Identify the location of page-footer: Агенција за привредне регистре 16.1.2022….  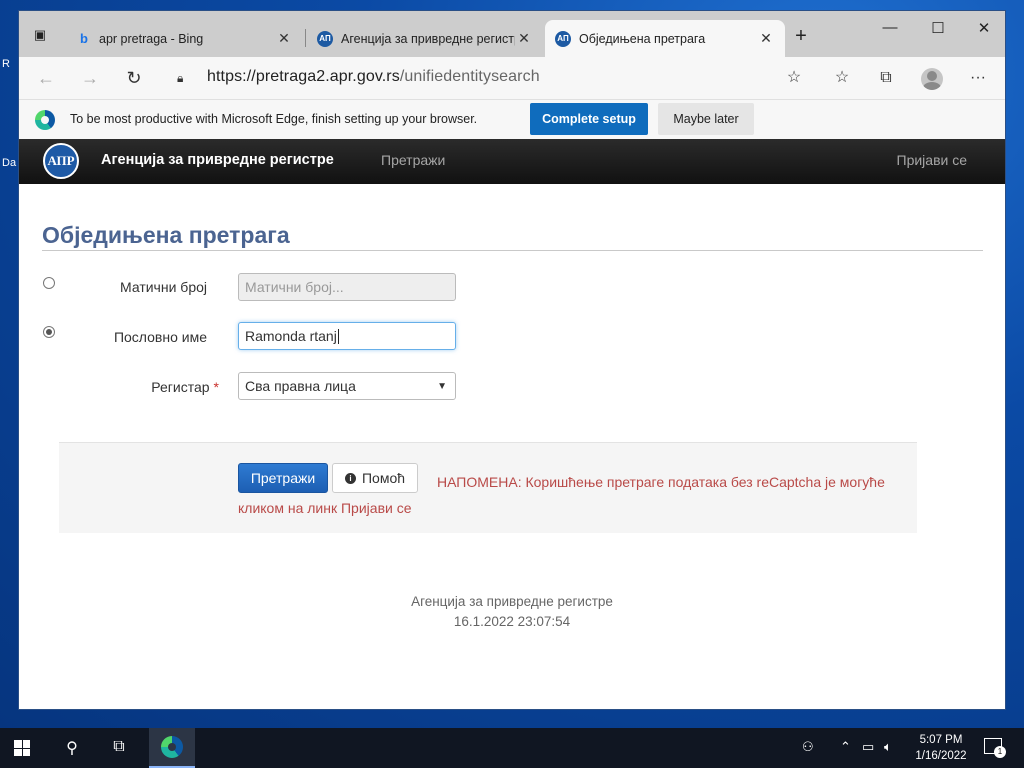
(512, 612).